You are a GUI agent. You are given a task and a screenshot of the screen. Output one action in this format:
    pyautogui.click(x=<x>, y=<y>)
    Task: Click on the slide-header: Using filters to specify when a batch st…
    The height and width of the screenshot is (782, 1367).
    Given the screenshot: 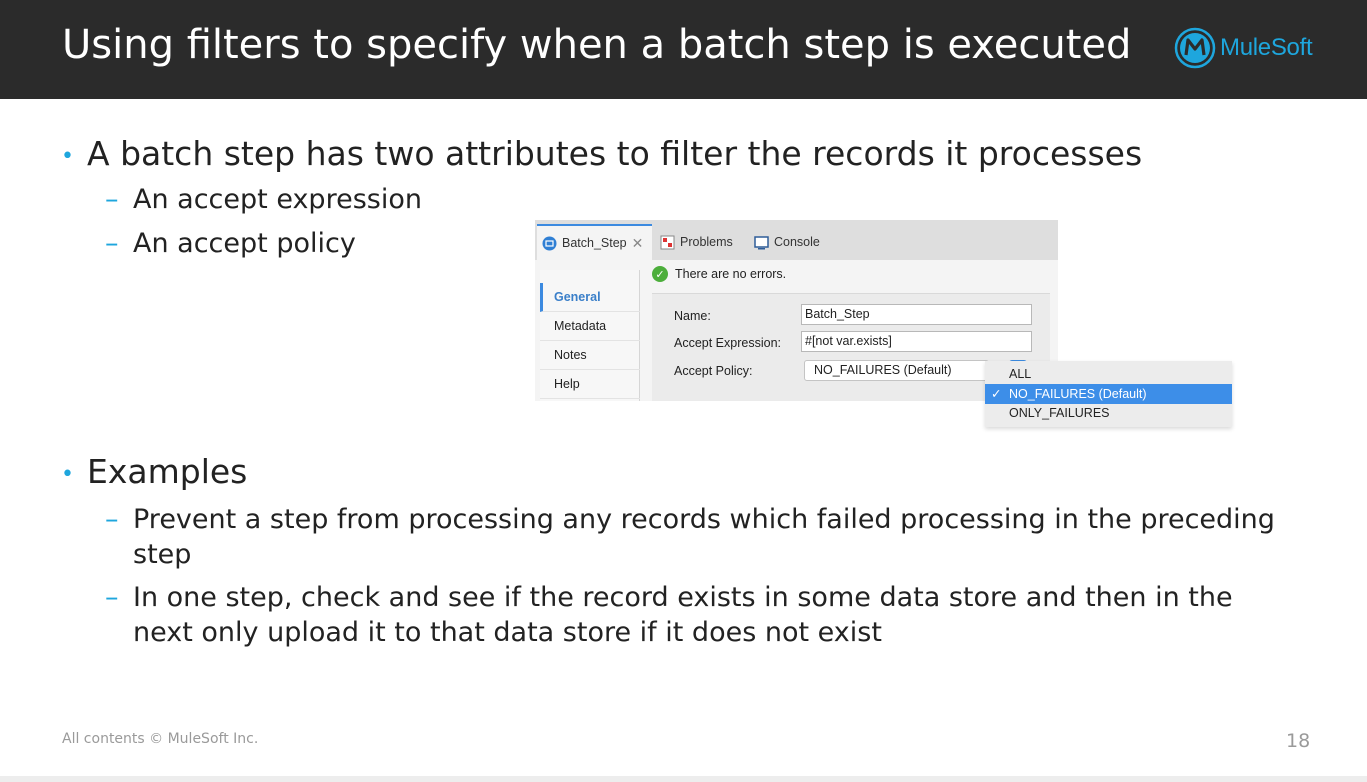 What is the action you would take?
    pyautogui.click(x=683, y=49)
    